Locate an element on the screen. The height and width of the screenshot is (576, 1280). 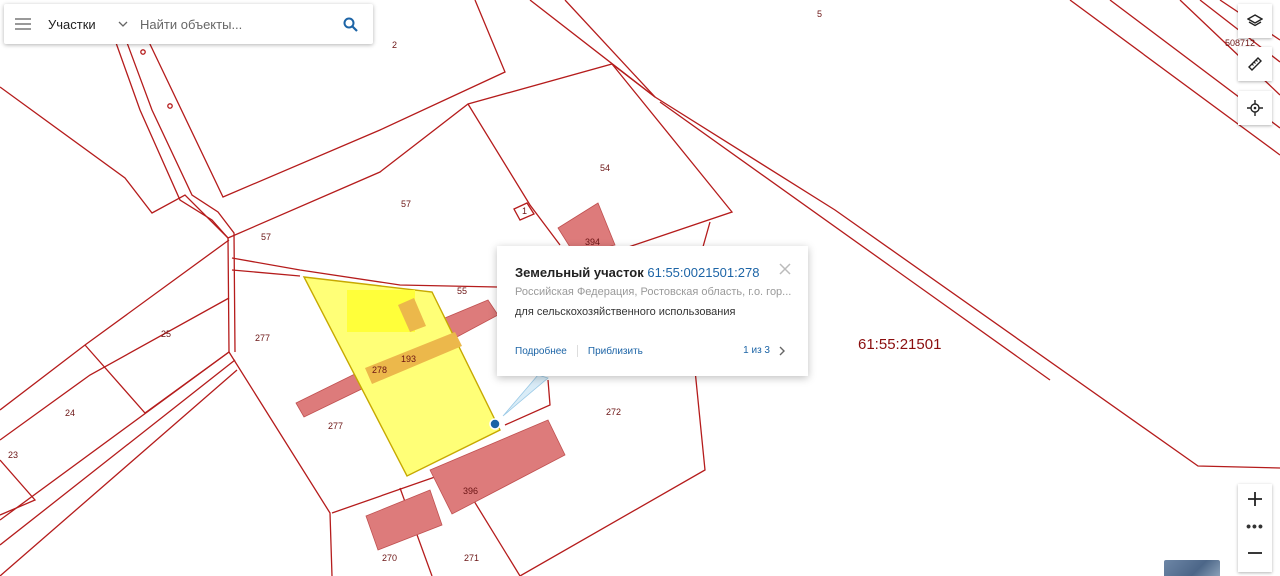
zoom-out-button is located at coordinates (1255, 553).